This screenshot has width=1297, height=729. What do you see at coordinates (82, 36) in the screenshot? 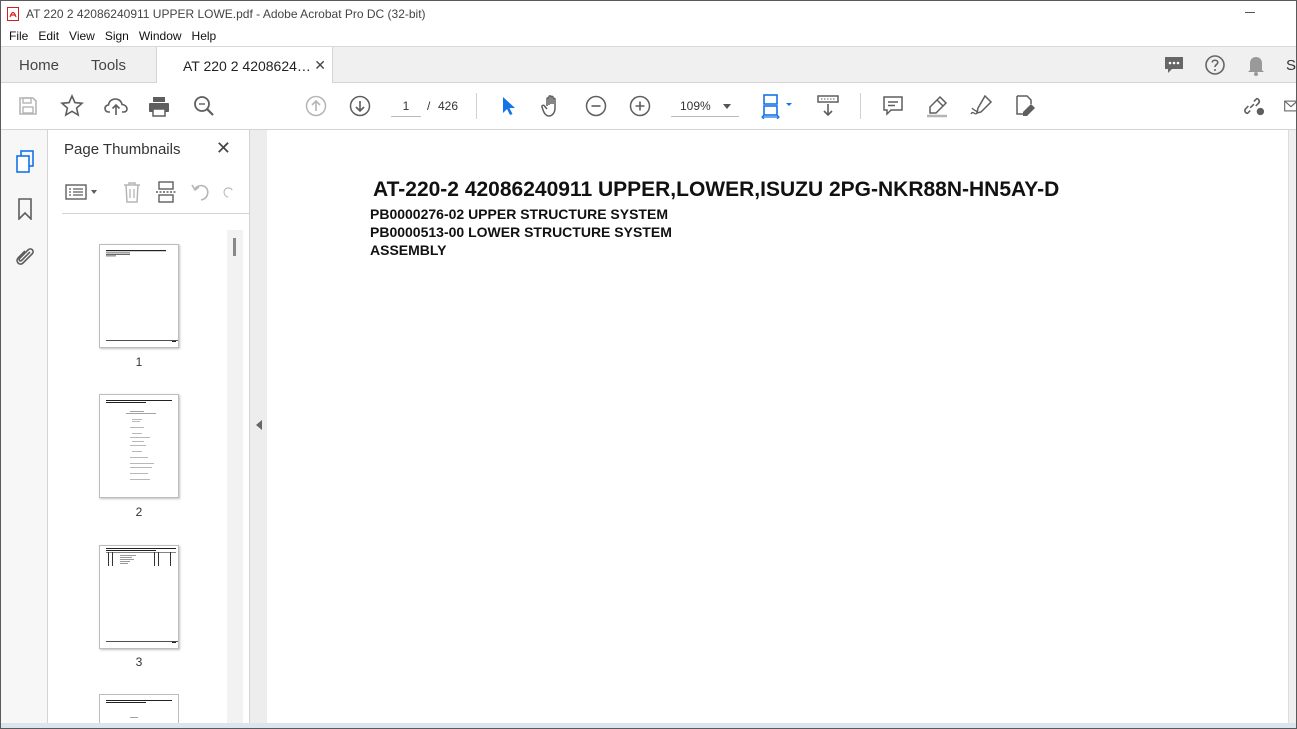
I see `menu-view: View` at bounding box center [82, 36].